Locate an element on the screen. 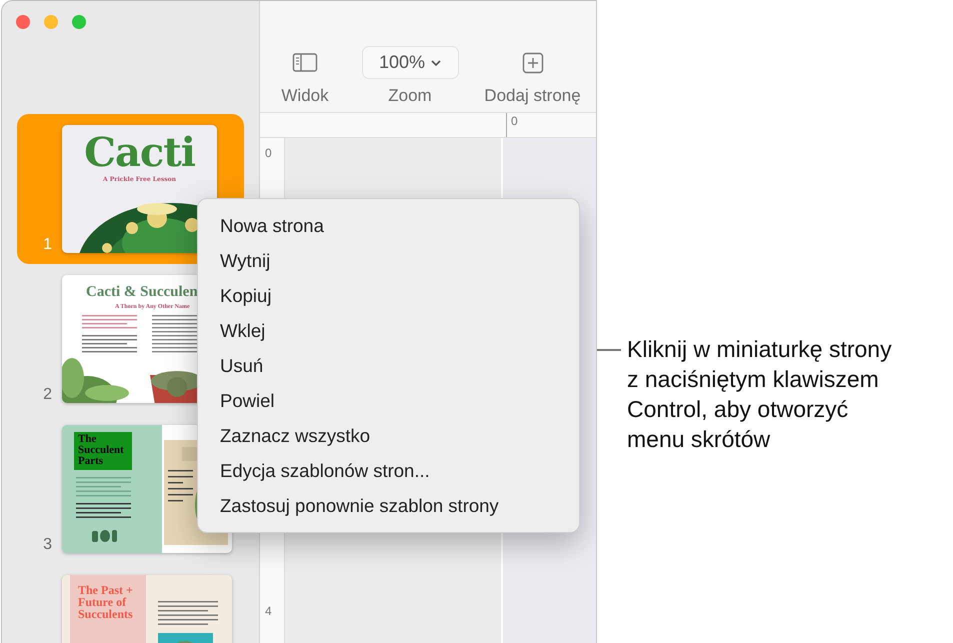 The width and height of the screenshot is (953, 643). thumbnail-title: The Past + Future of Succulents is located at coordinates (106, 602).